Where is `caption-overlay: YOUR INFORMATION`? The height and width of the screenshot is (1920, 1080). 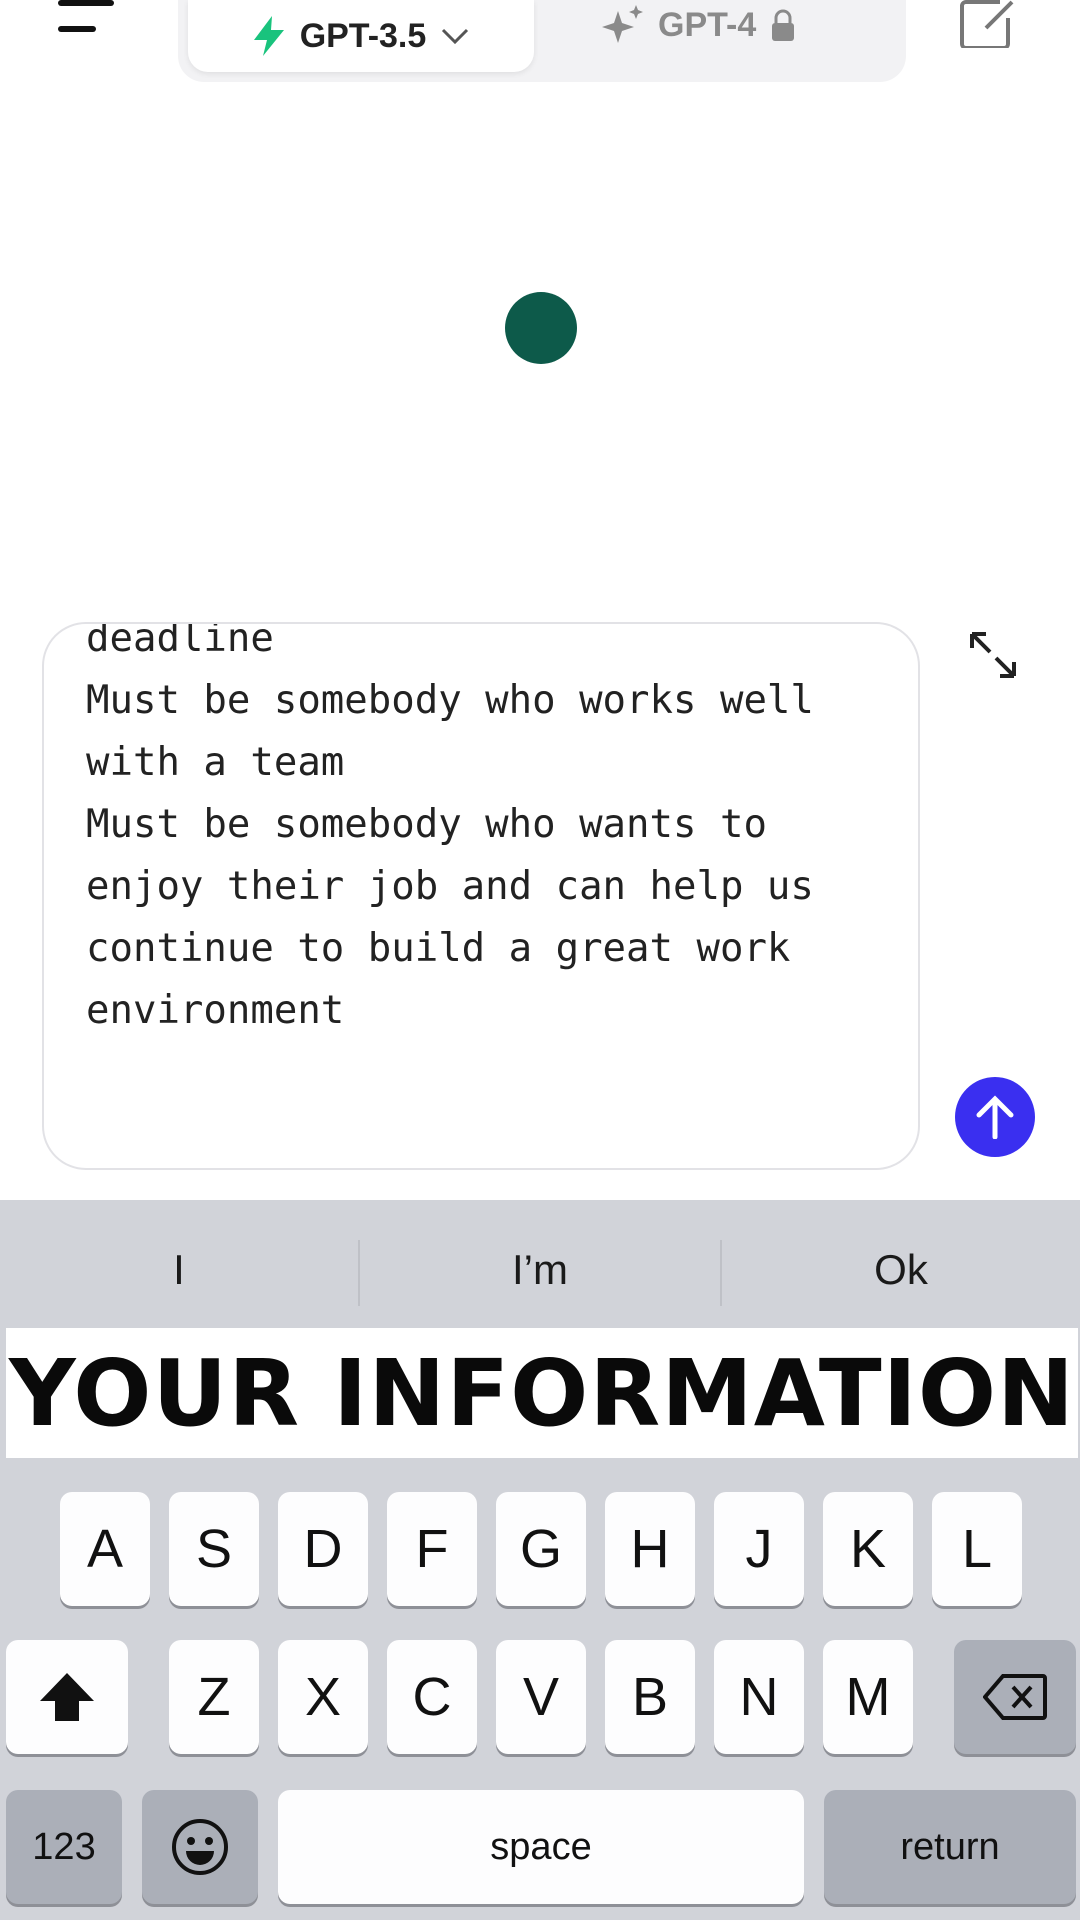
caption-overlay: YOUR INFORMATION is located at coordinates (542, 1393).